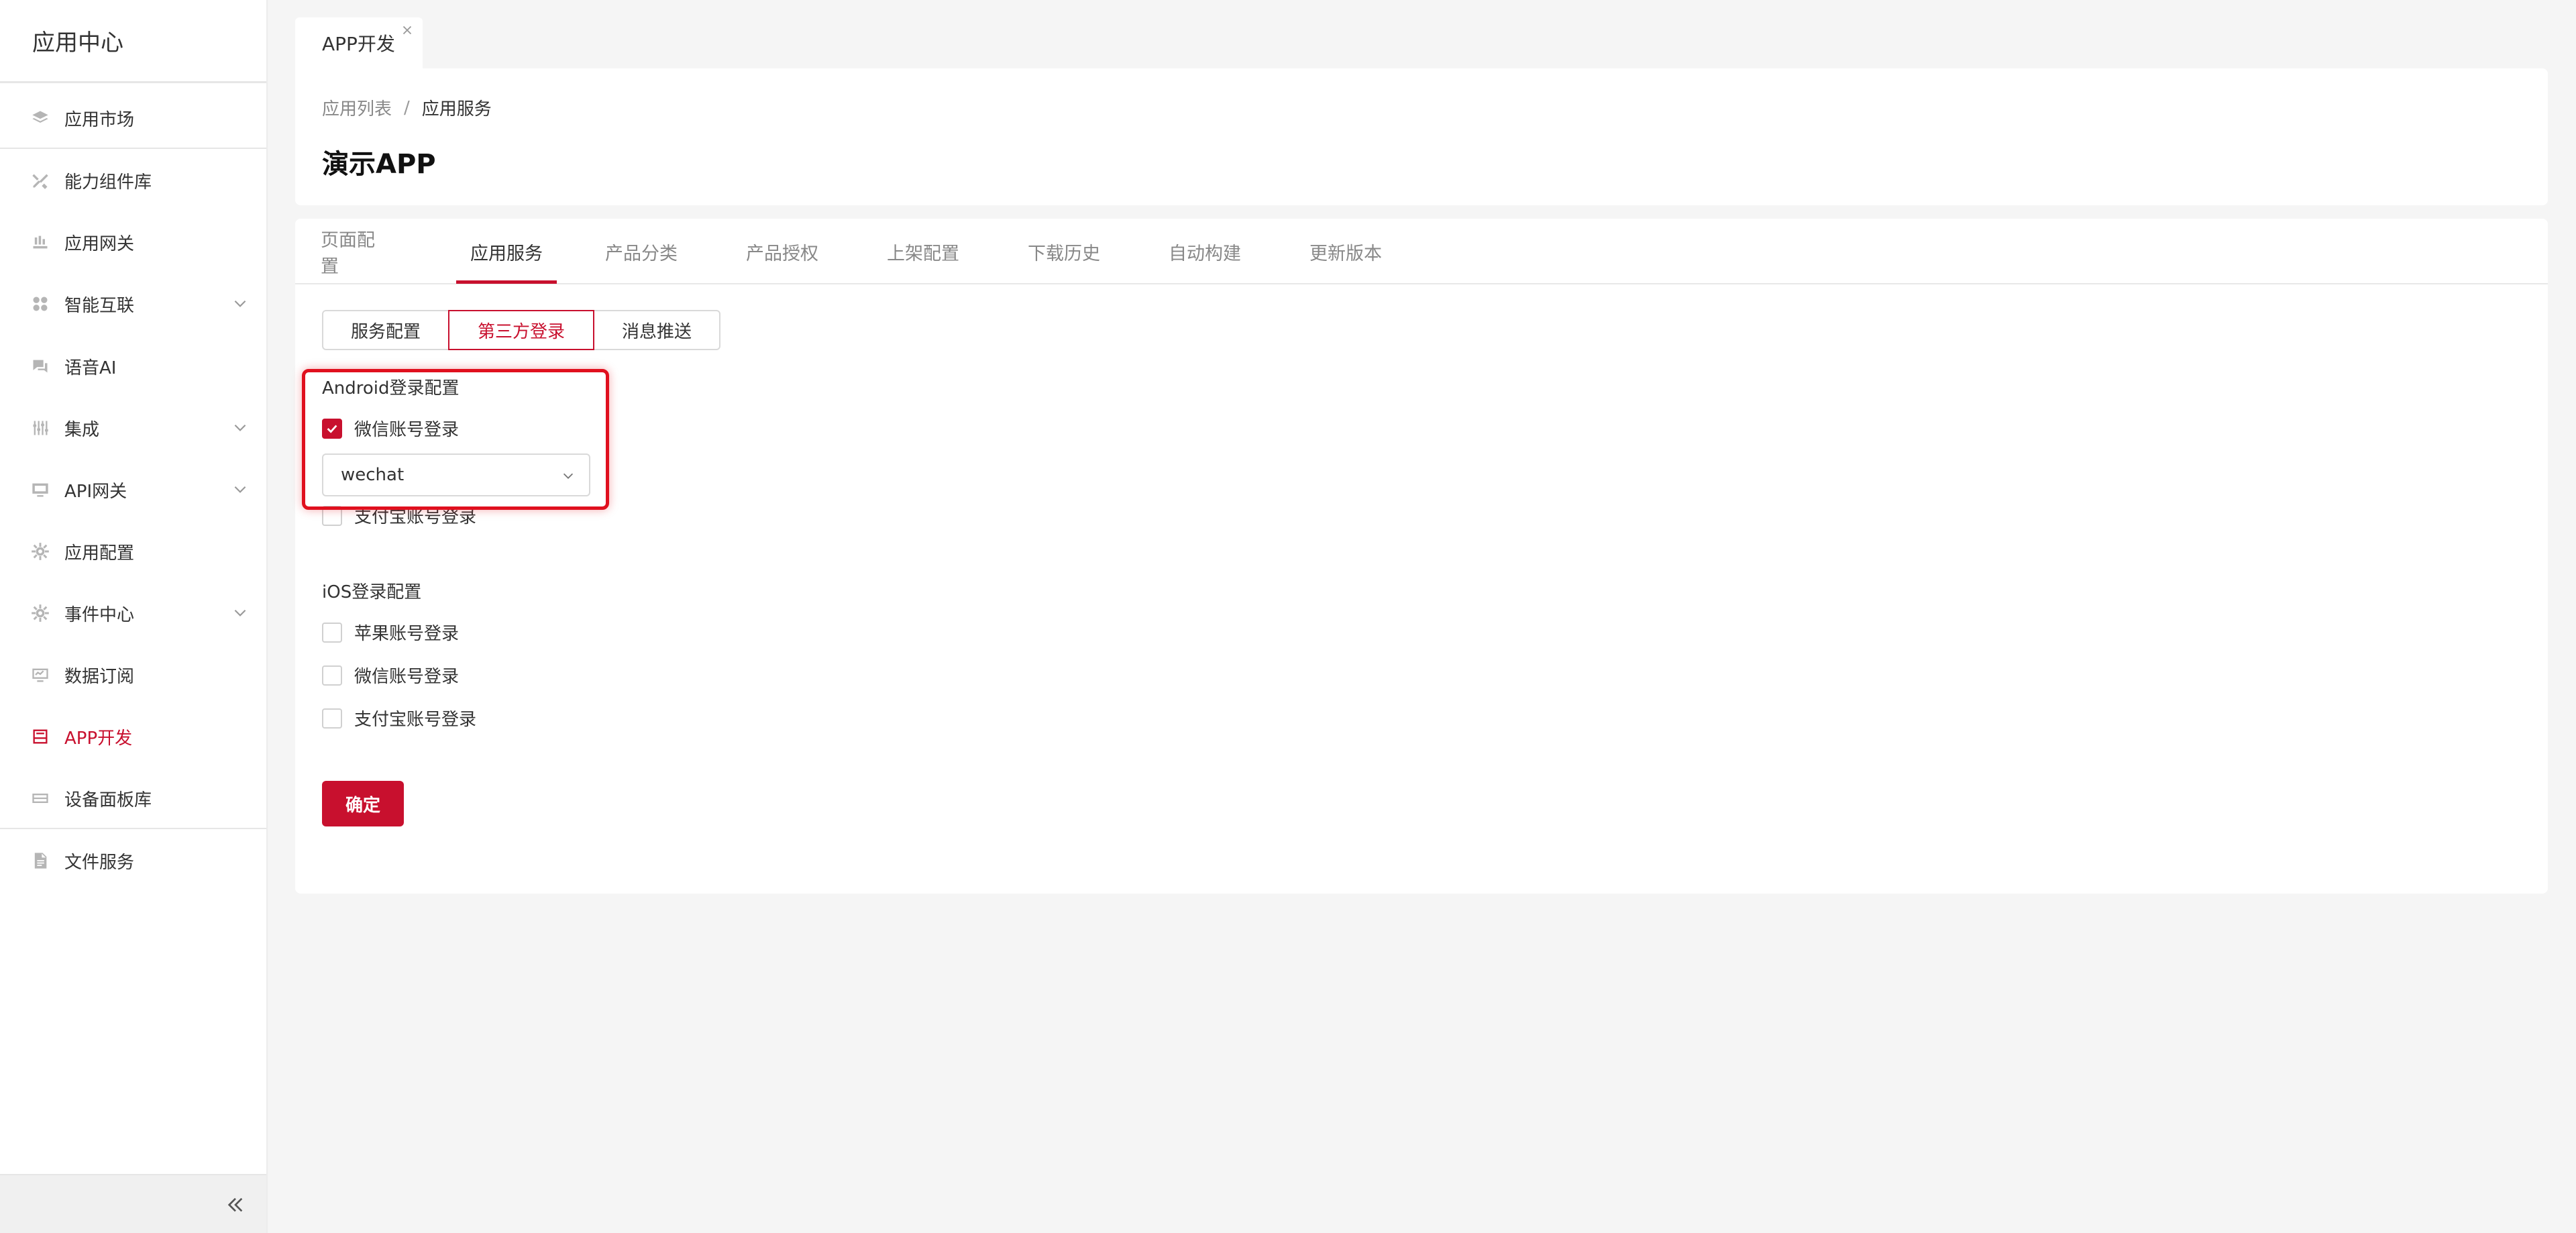  I want to click on sidebar-item-label: 数据订阅, so click(99, 676).